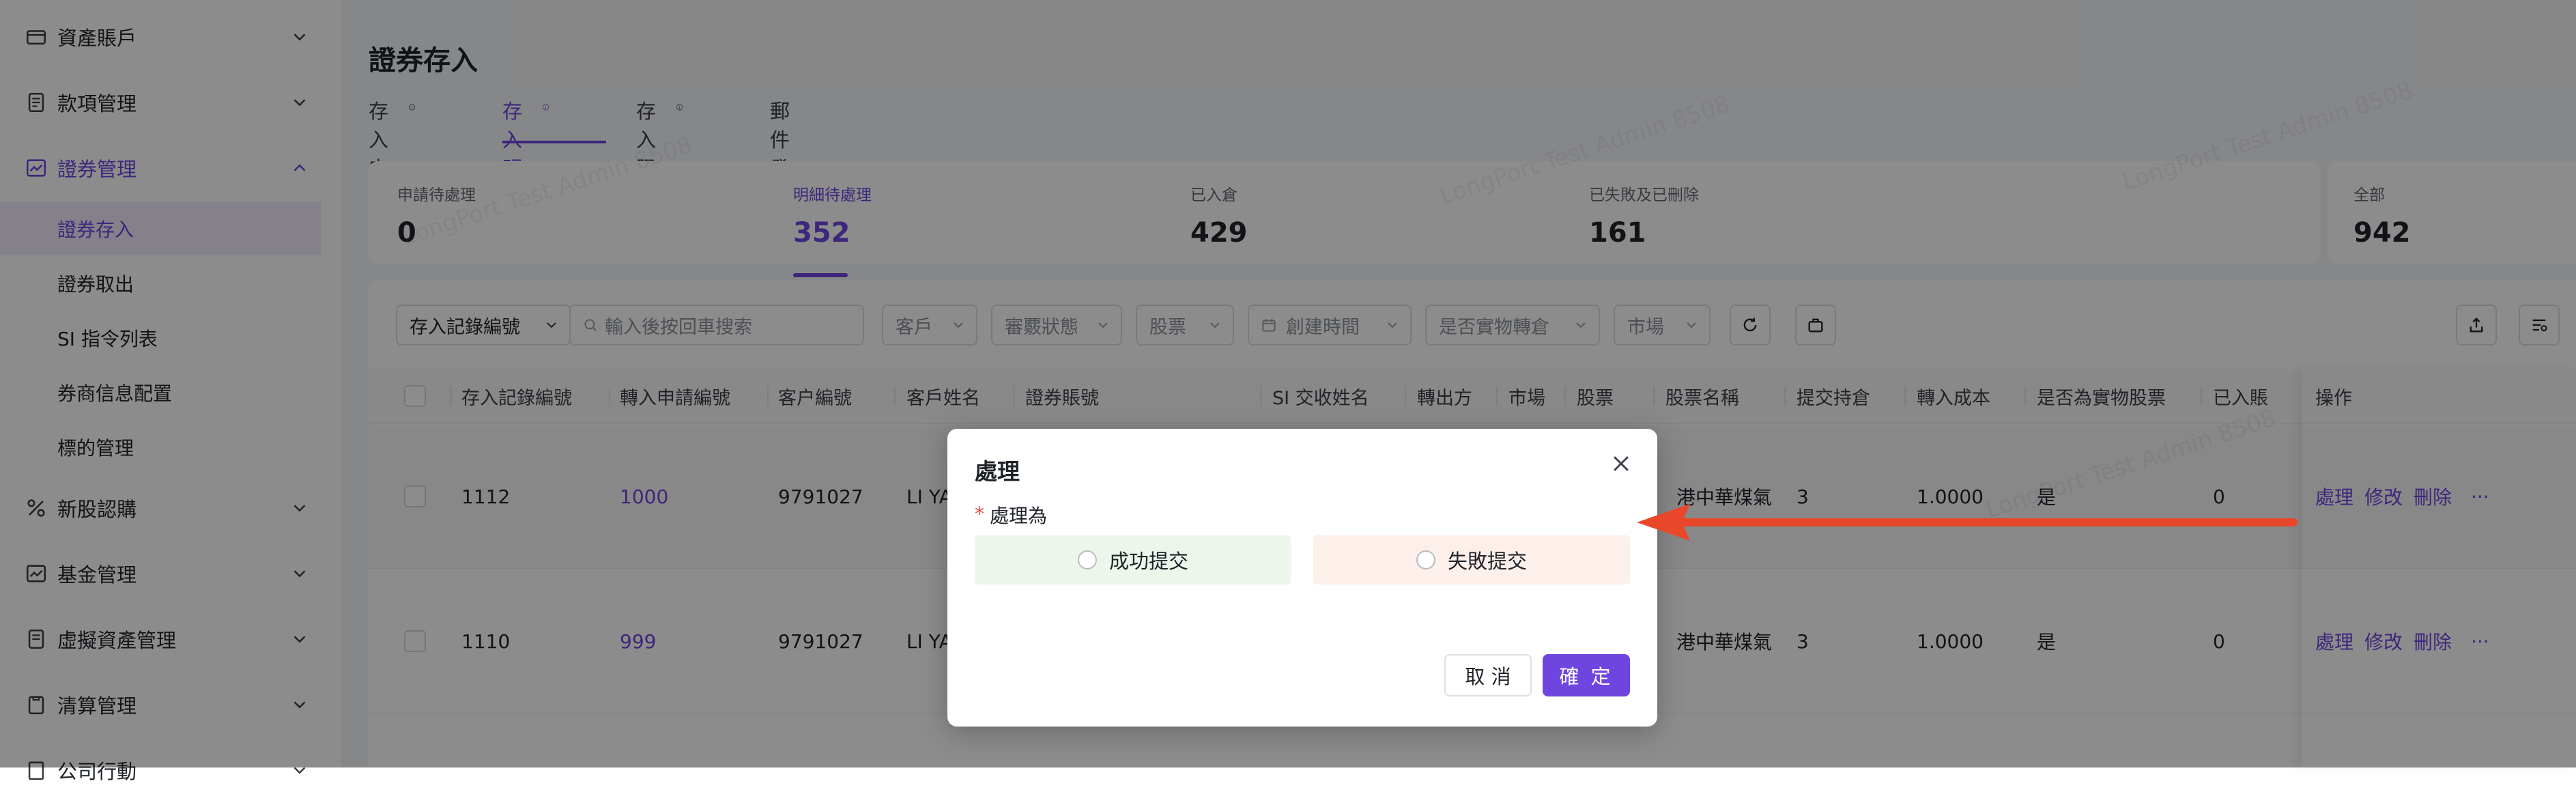 Image resolution: width=2576 pixels, height=803 pixels. I want to click on fail-submit-option: 失敗提交, so click(1471, 559).